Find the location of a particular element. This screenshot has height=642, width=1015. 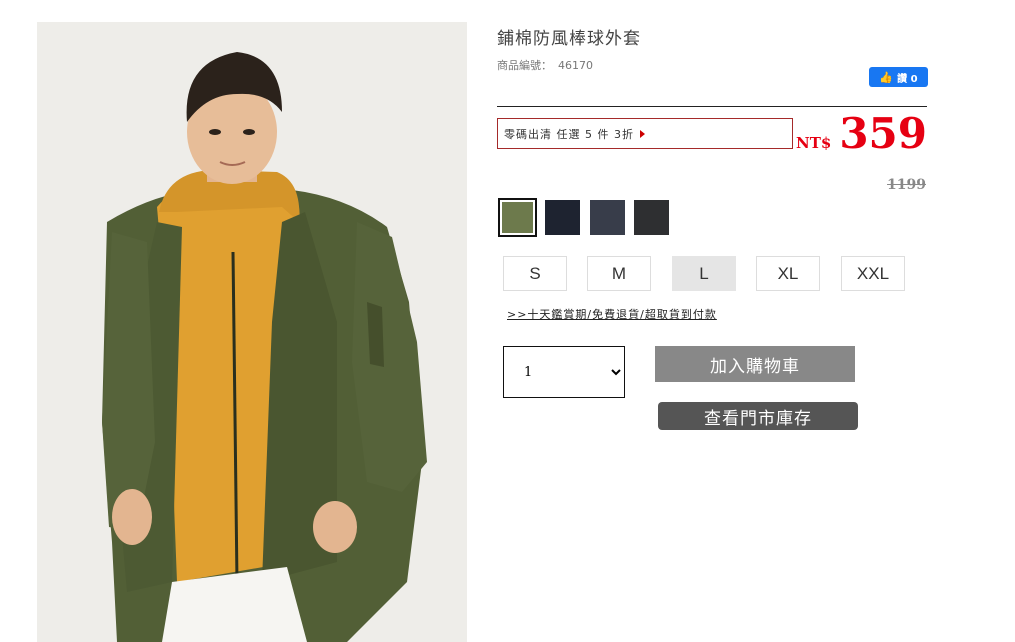

promo-banner: 零碼出清 任選 5 件 3折 is located at coordinates (645, 133).